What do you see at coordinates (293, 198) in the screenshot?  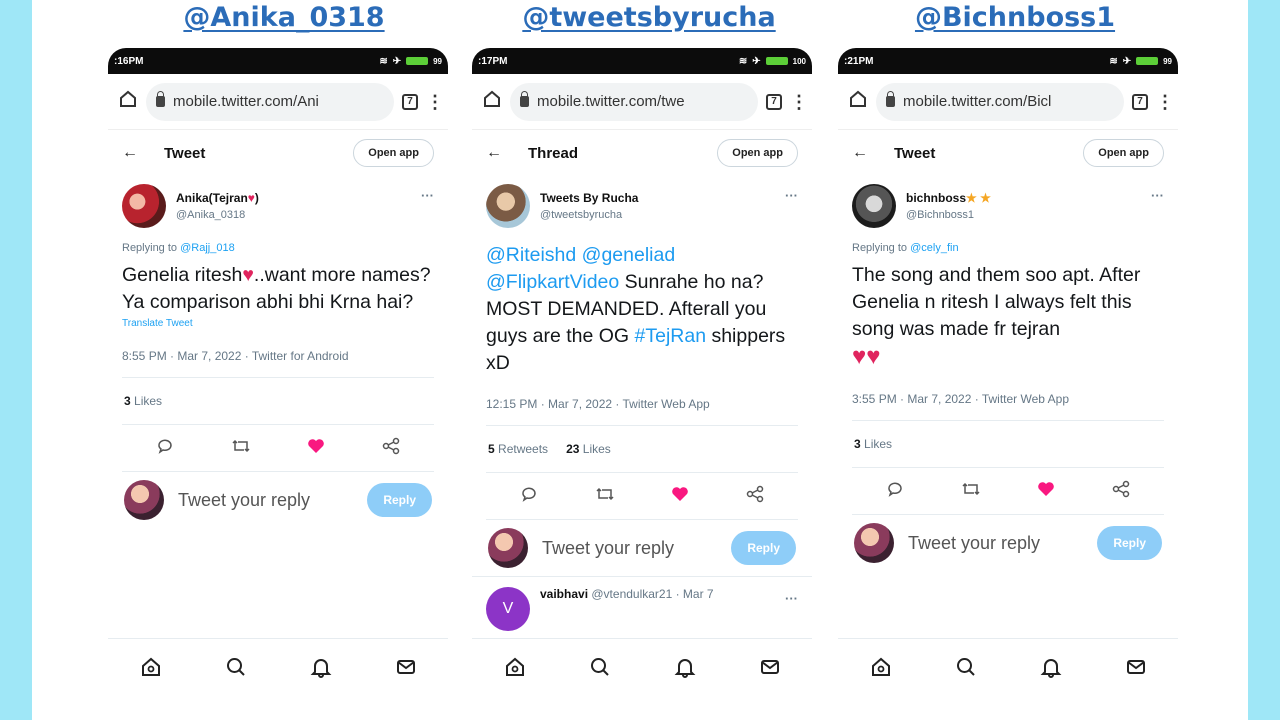 I see `author-name: Anika(Tejran♥)` at bounding box center [293, 198].